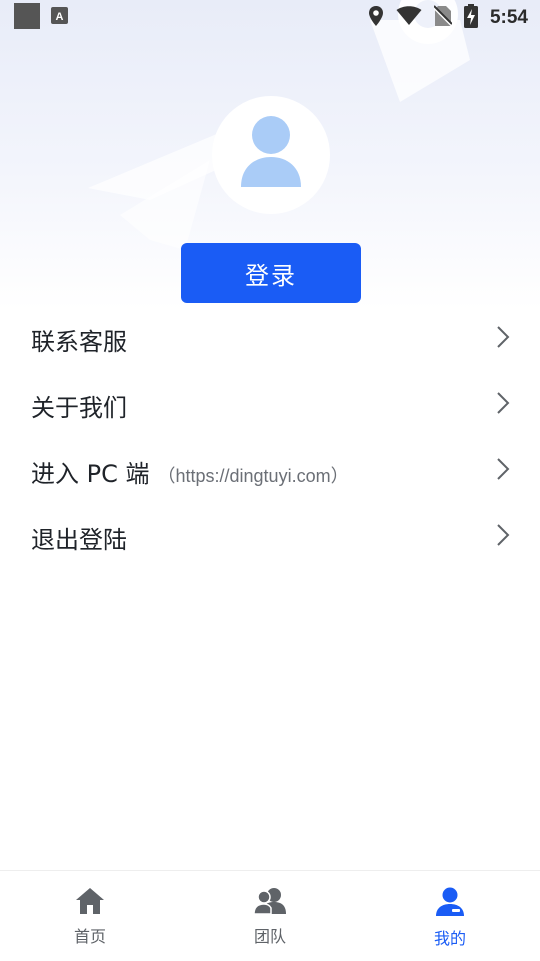 The image size is (540, 961). I want to click on tab-home: 首页, so click(90, 916).